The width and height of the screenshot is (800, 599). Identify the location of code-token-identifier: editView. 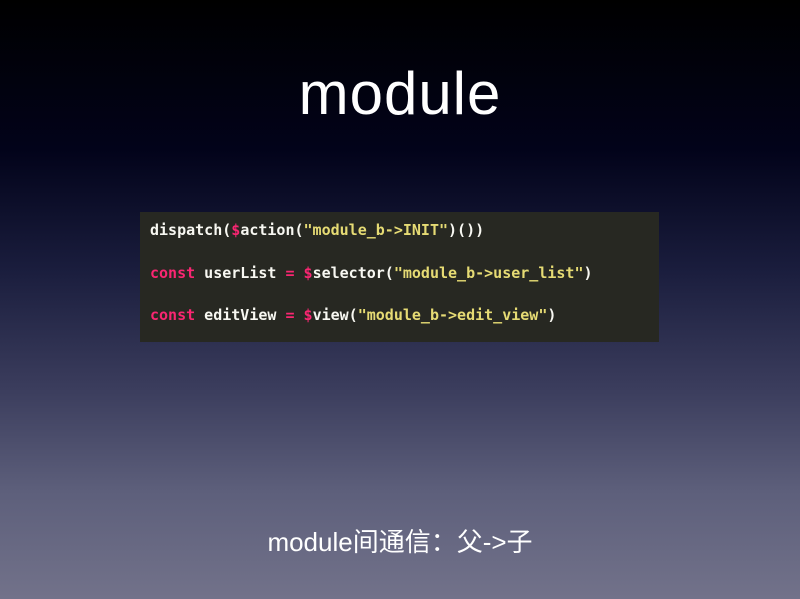
(240, 315).